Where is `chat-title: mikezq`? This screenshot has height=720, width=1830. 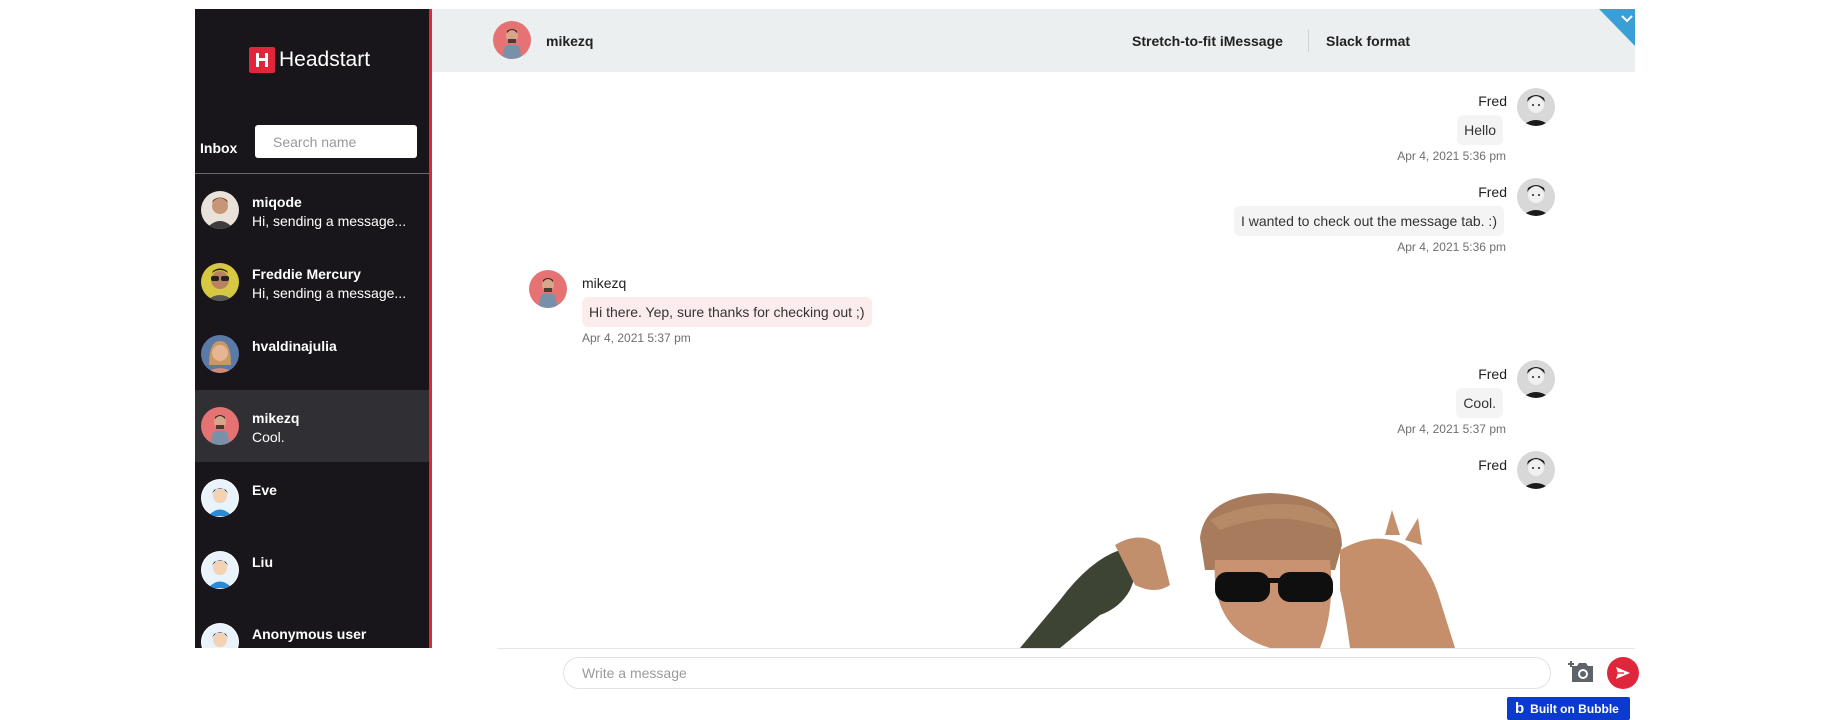 chat-title: mikezq is located at coordinates (570, 41).